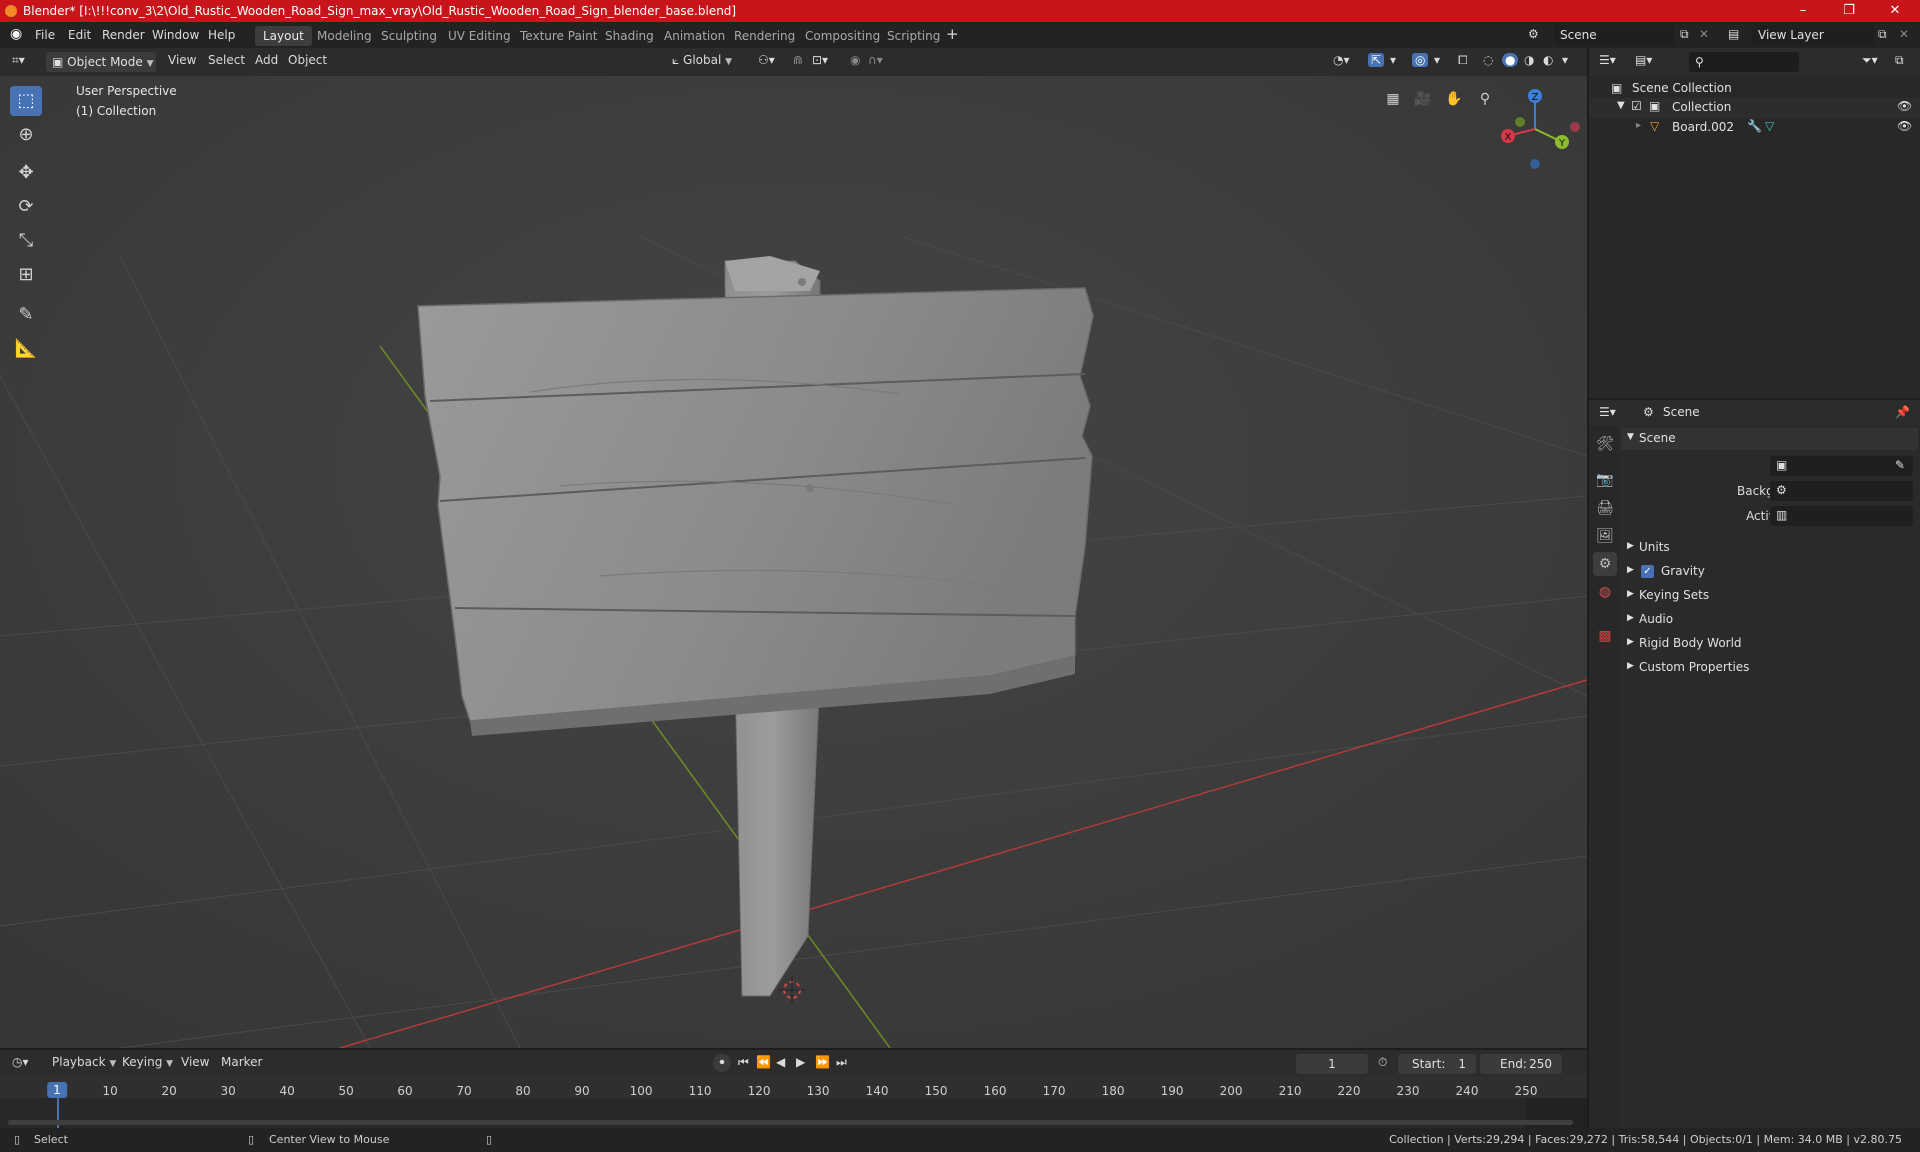 The width and height of the screenshot is (1920, 1152). What do you see at coordinates (1488, 60) in the screenshot?
I see `shading-wireframe-icon: ◌` at bounding box center [1488, 60].